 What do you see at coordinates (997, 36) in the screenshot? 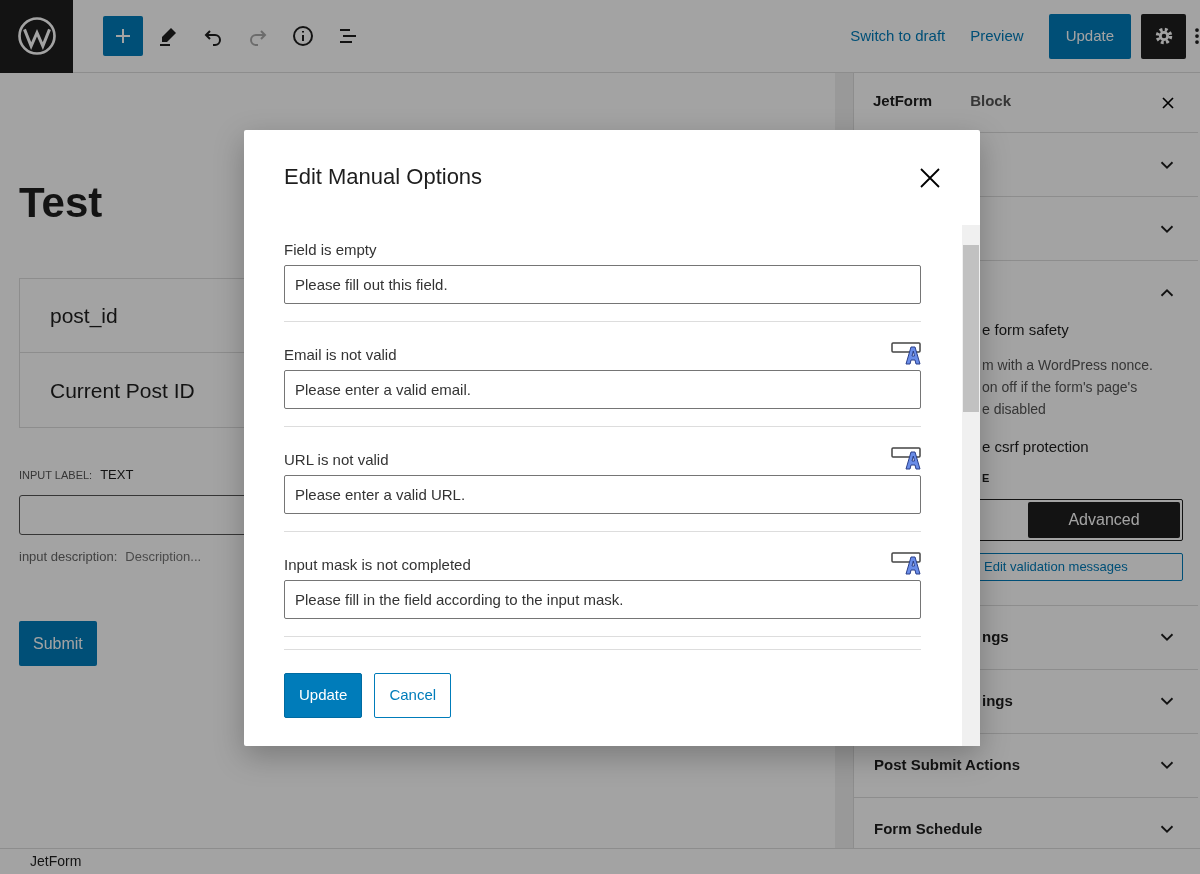
I see `toolbar-link: Preview` at bounding box center [997, 36].